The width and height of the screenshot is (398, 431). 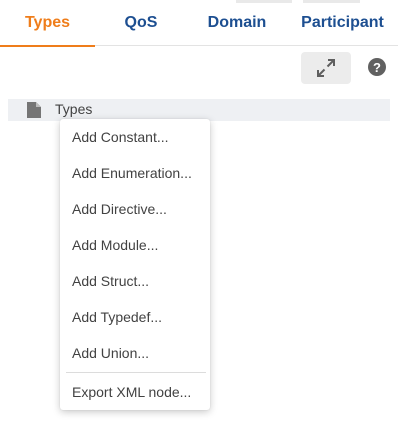 I want to click on tab-qos: QoS, so click(x=141, y=23).